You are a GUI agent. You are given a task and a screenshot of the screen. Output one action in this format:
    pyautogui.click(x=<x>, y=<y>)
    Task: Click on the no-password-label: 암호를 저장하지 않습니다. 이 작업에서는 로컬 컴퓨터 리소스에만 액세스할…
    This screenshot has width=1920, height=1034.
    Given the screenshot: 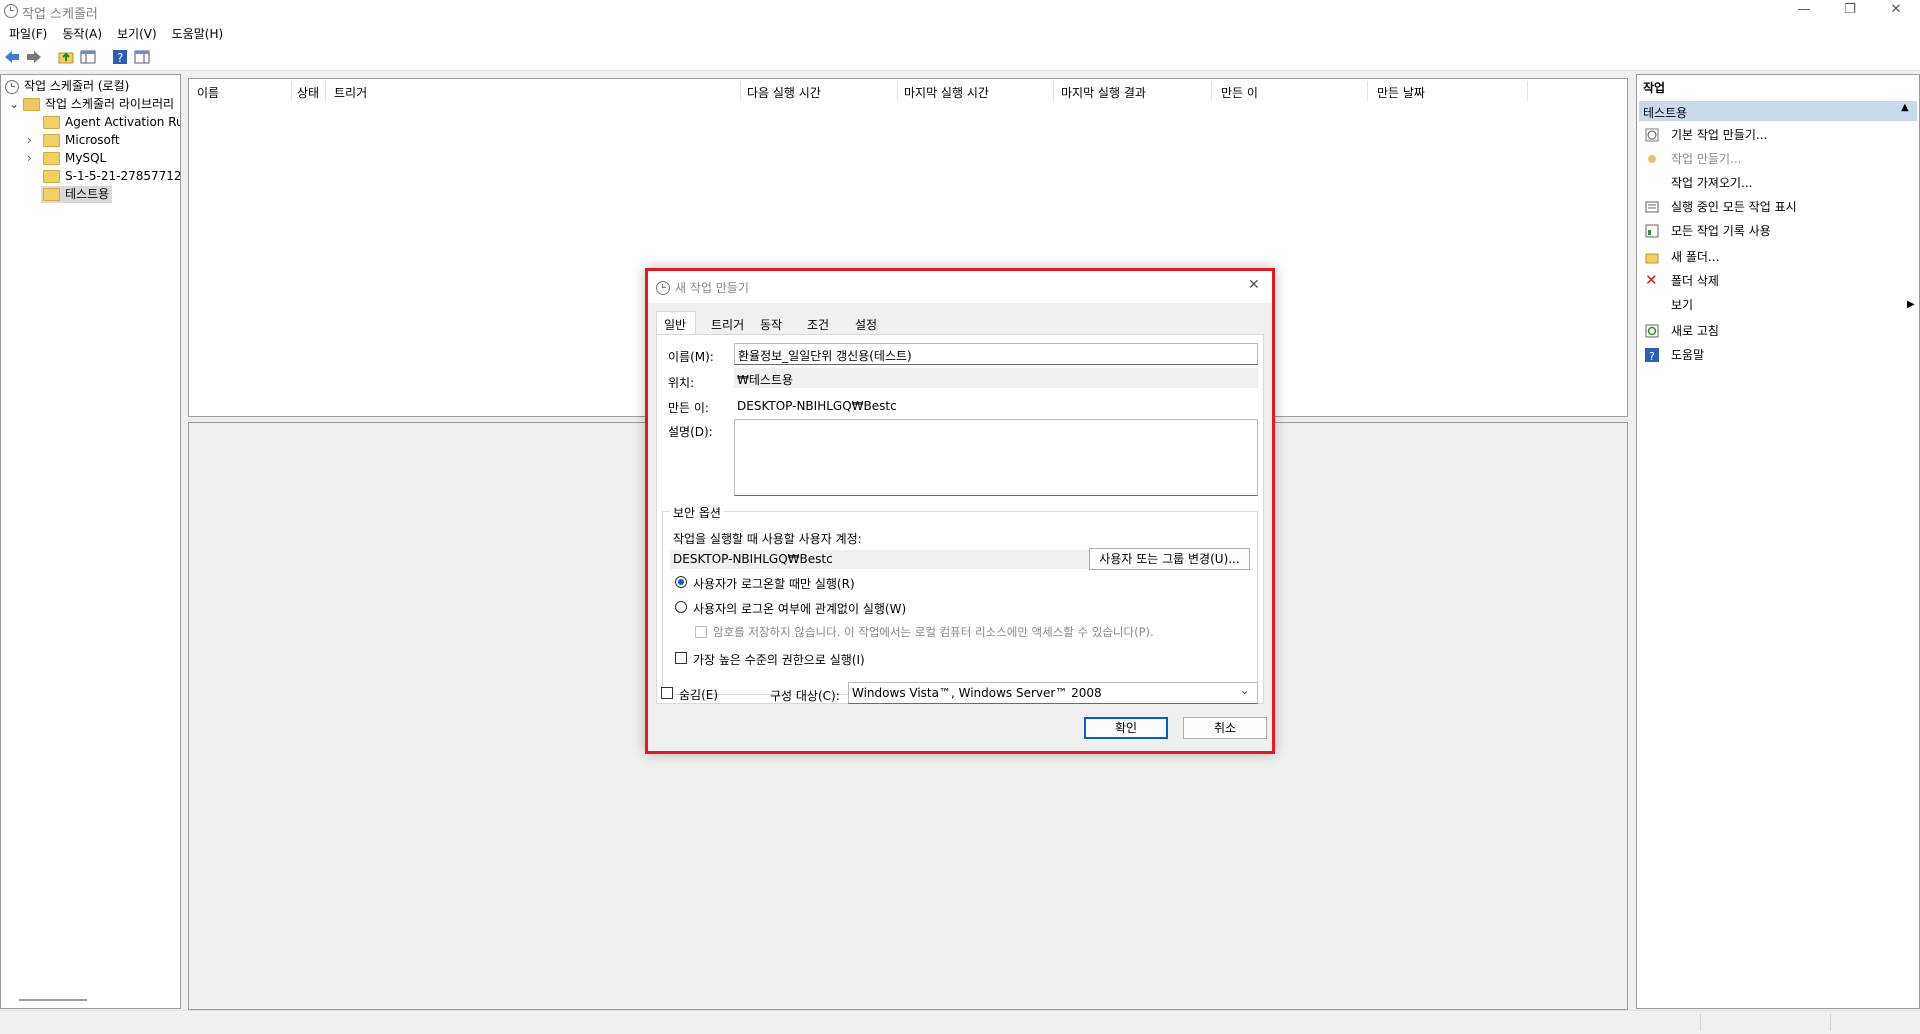 What is the action you would take?
    pyautogui.click(x=933, y=632)
    